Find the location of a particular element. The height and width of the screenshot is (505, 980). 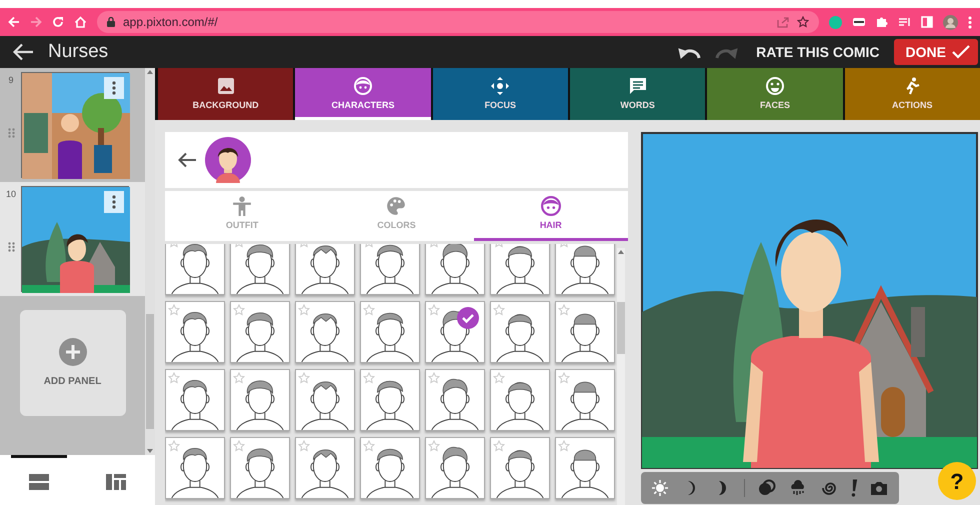

grid-layout-icon is located at coordinates (116, 482).